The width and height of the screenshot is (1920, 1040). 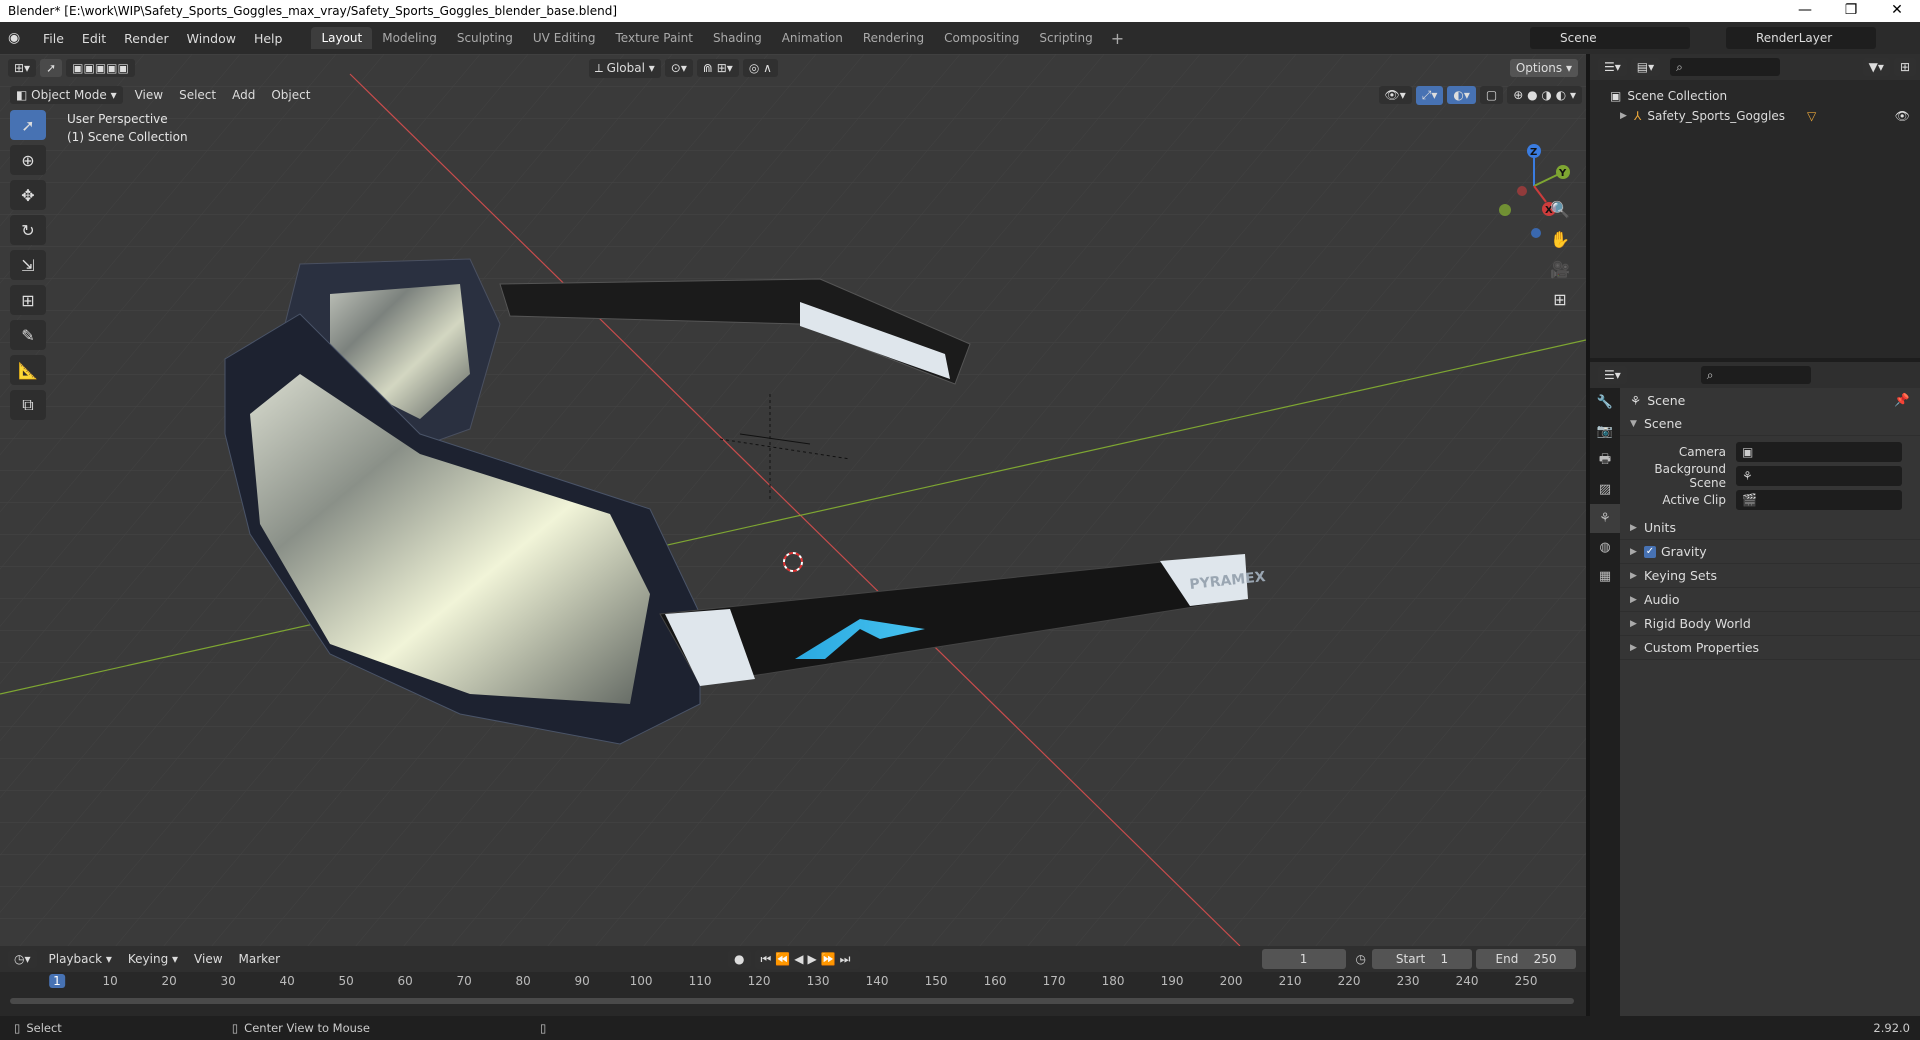 What do you see at coordinates (739, 959) in the screenshot?
I see `record-button-icon: ●` at bounding box center [739, 959].